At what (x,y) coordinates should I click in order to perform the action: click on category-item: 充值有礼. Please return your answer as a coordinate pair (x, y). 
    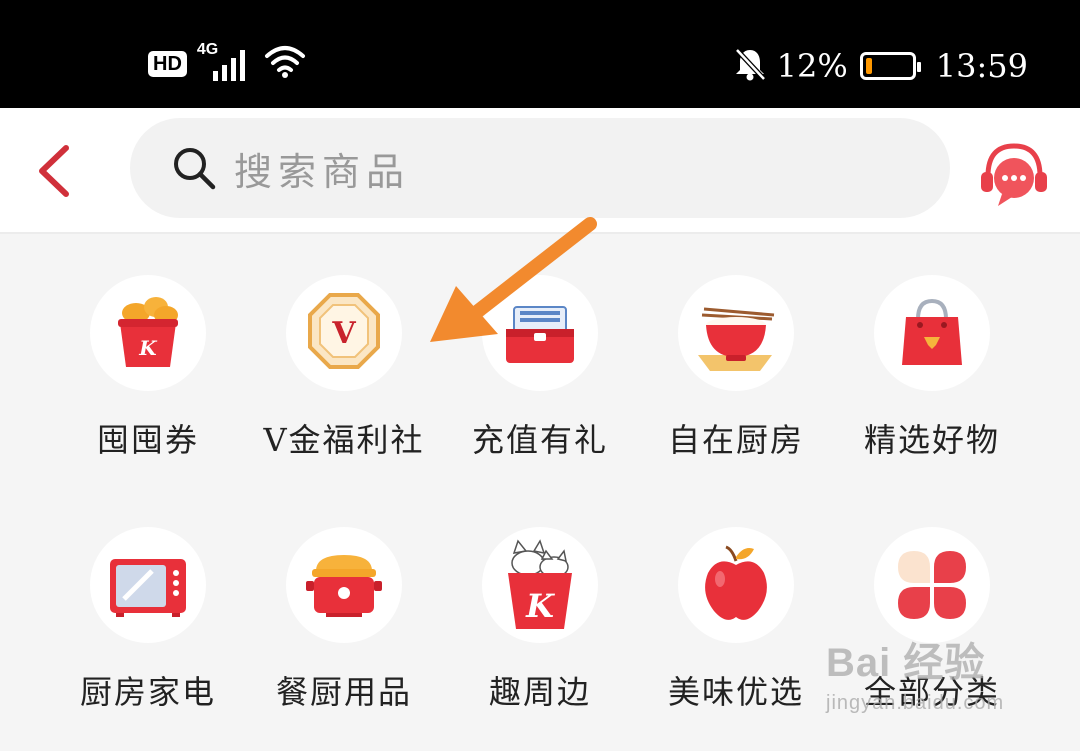
    Looking at the image, I should click on (540, 368).